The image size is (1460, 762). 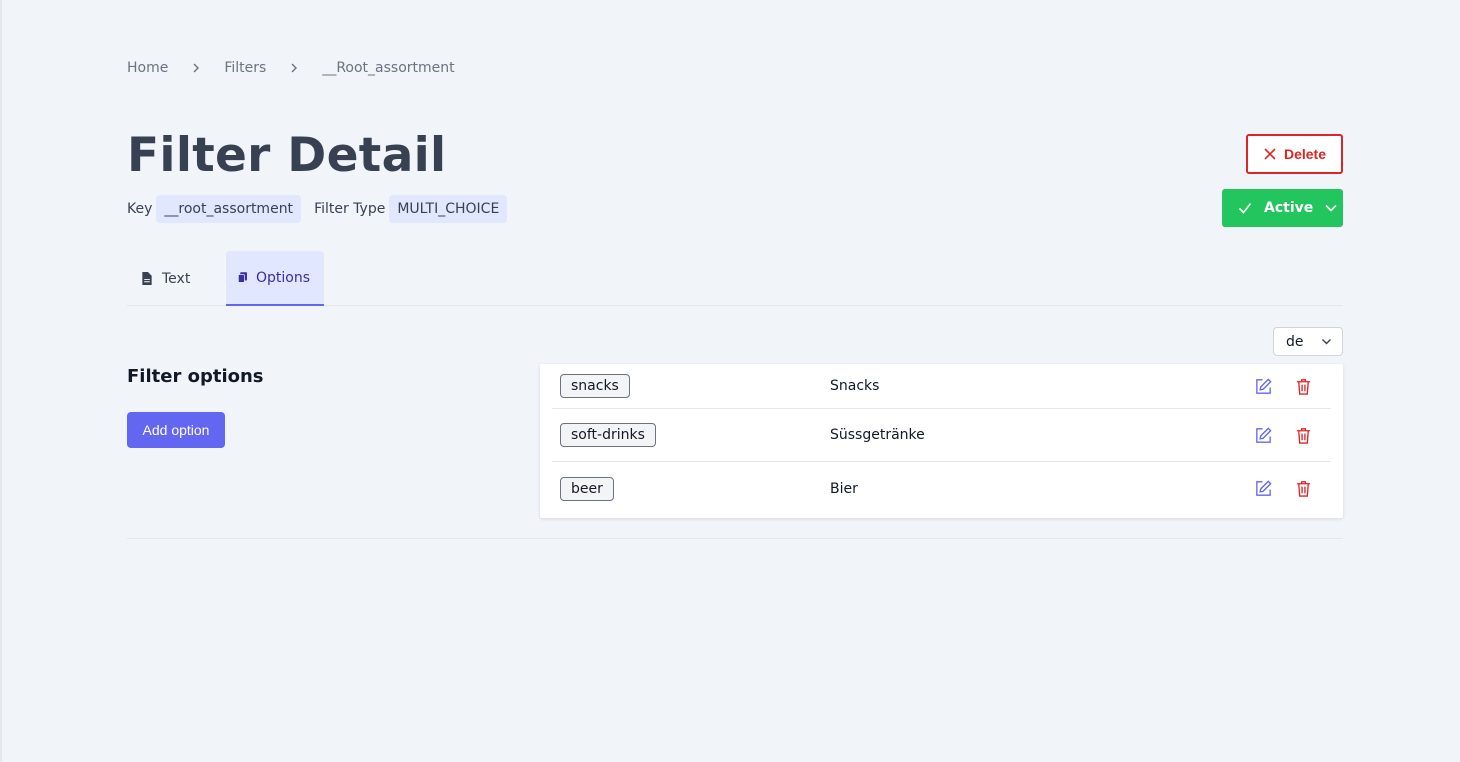 What do you see at coordinates (245, 68) in the screenshot?
I see `breadcrumb-filters: Filters` at bounding box center [245, 68].